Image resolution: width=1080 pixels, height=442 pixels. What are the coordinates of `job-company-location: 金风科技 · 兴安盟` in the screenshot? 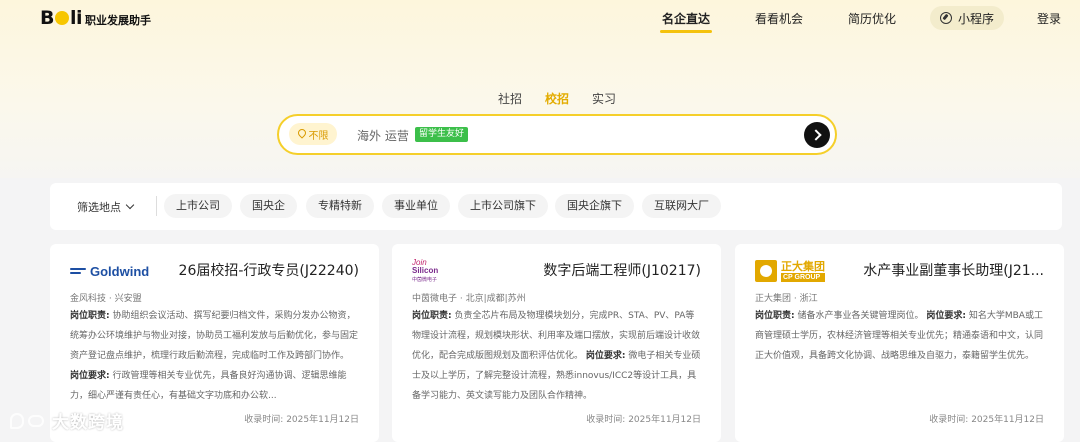 It's located at (106, 299).